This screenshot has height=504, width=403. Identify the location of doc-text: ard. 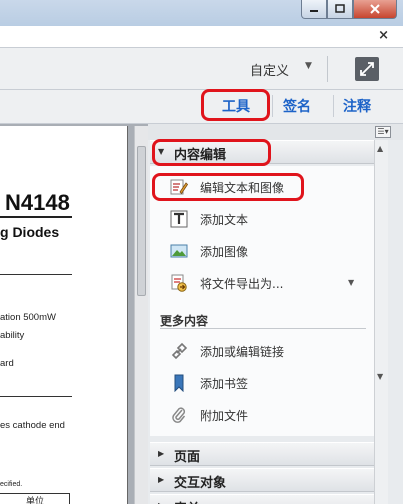
(7, 363).